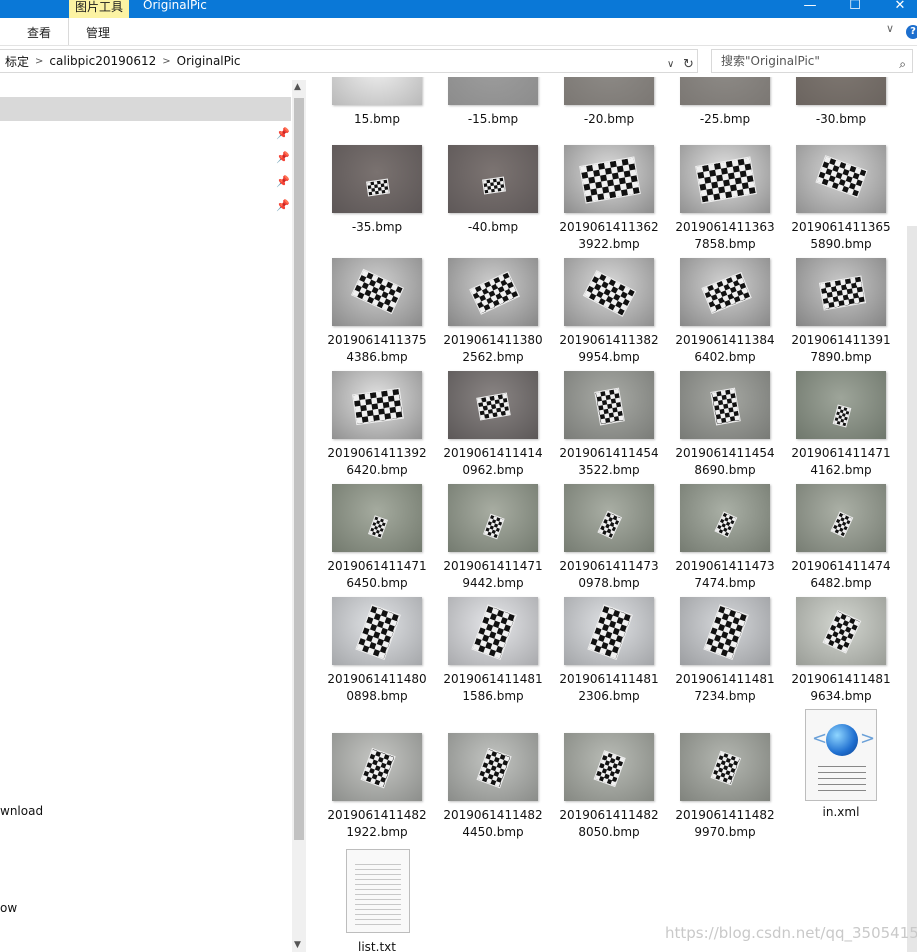 This screenshot has width=917, height=952. I want to click on scroll-down-arrow-icon: ▼, so click(297, 945).